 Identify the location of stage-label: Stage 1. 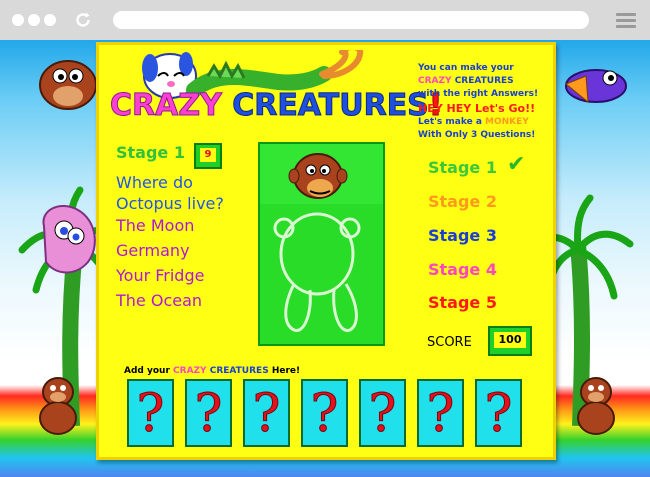
(462, 167).